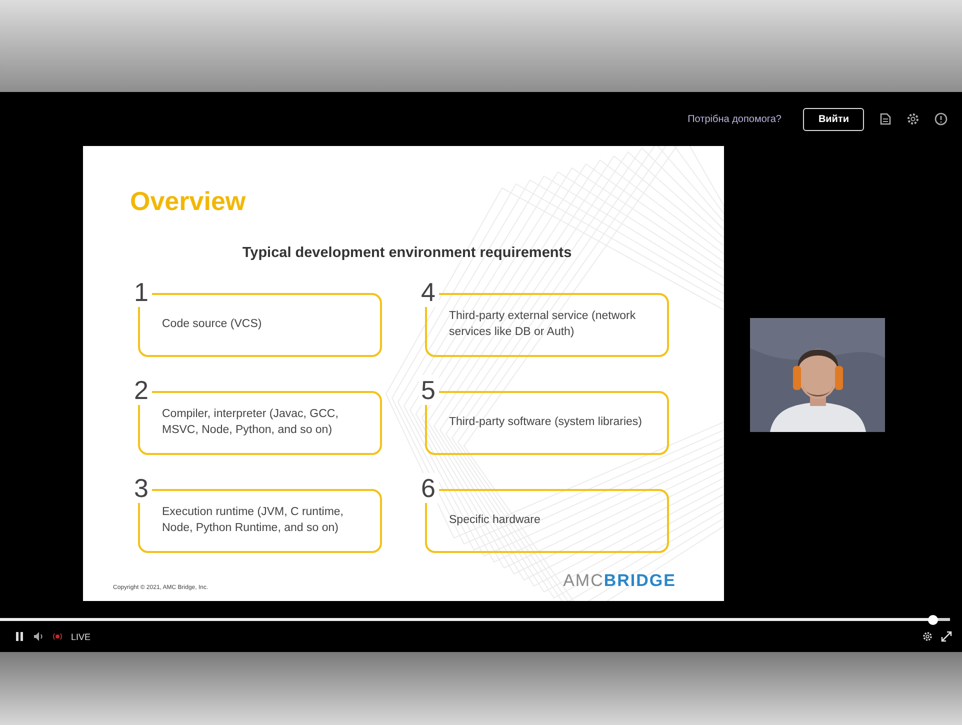 The height and width of the screenshot is (725, 962). I want to click on fullscreen-icon, so click(946, 636).